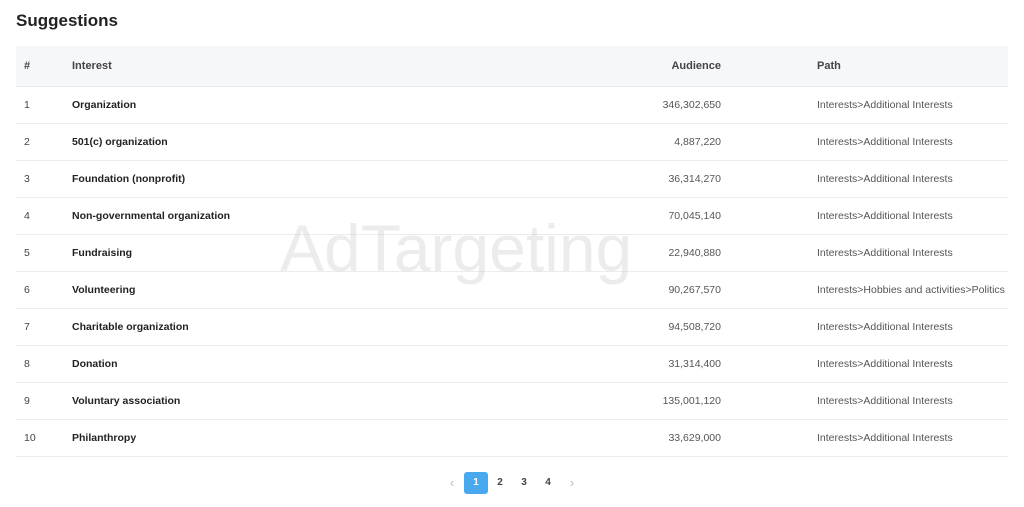 The image size is (1024, 507). Describe the element at coordinates (297, 327) in the screenshot. I see `row-interest: Charitable organization` at that location.